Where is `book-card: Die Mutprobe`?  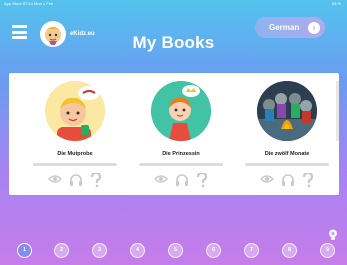 book-card: Die Mutprobe is located at coordinates (75, 134).